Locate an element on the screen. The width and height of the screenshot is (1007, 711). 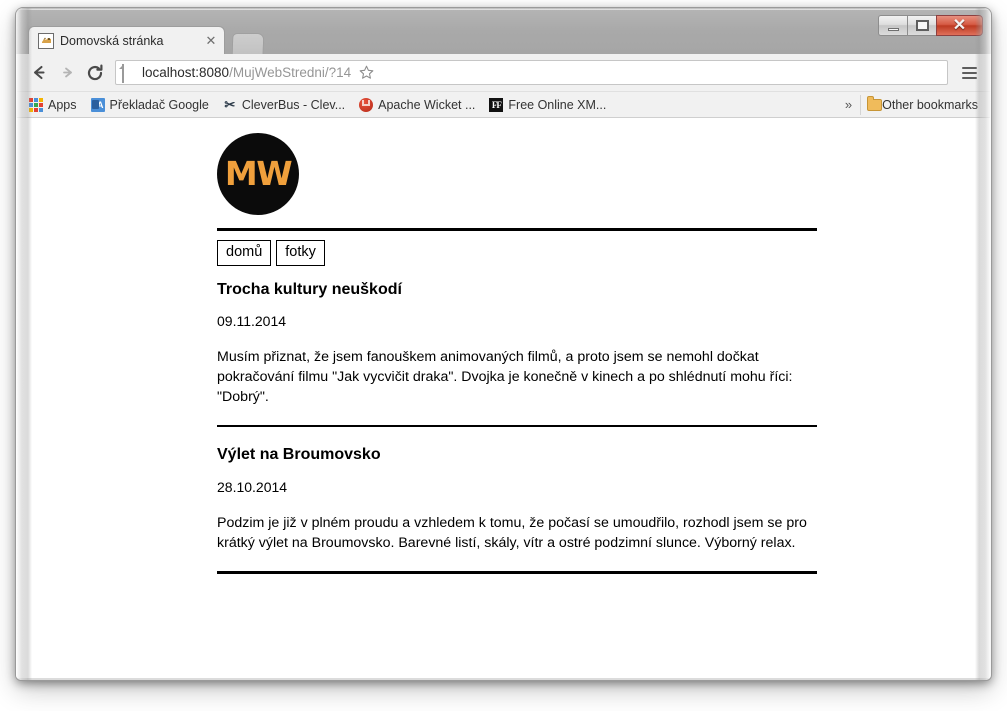
page-document-icon is located at coordinates (129, 73).